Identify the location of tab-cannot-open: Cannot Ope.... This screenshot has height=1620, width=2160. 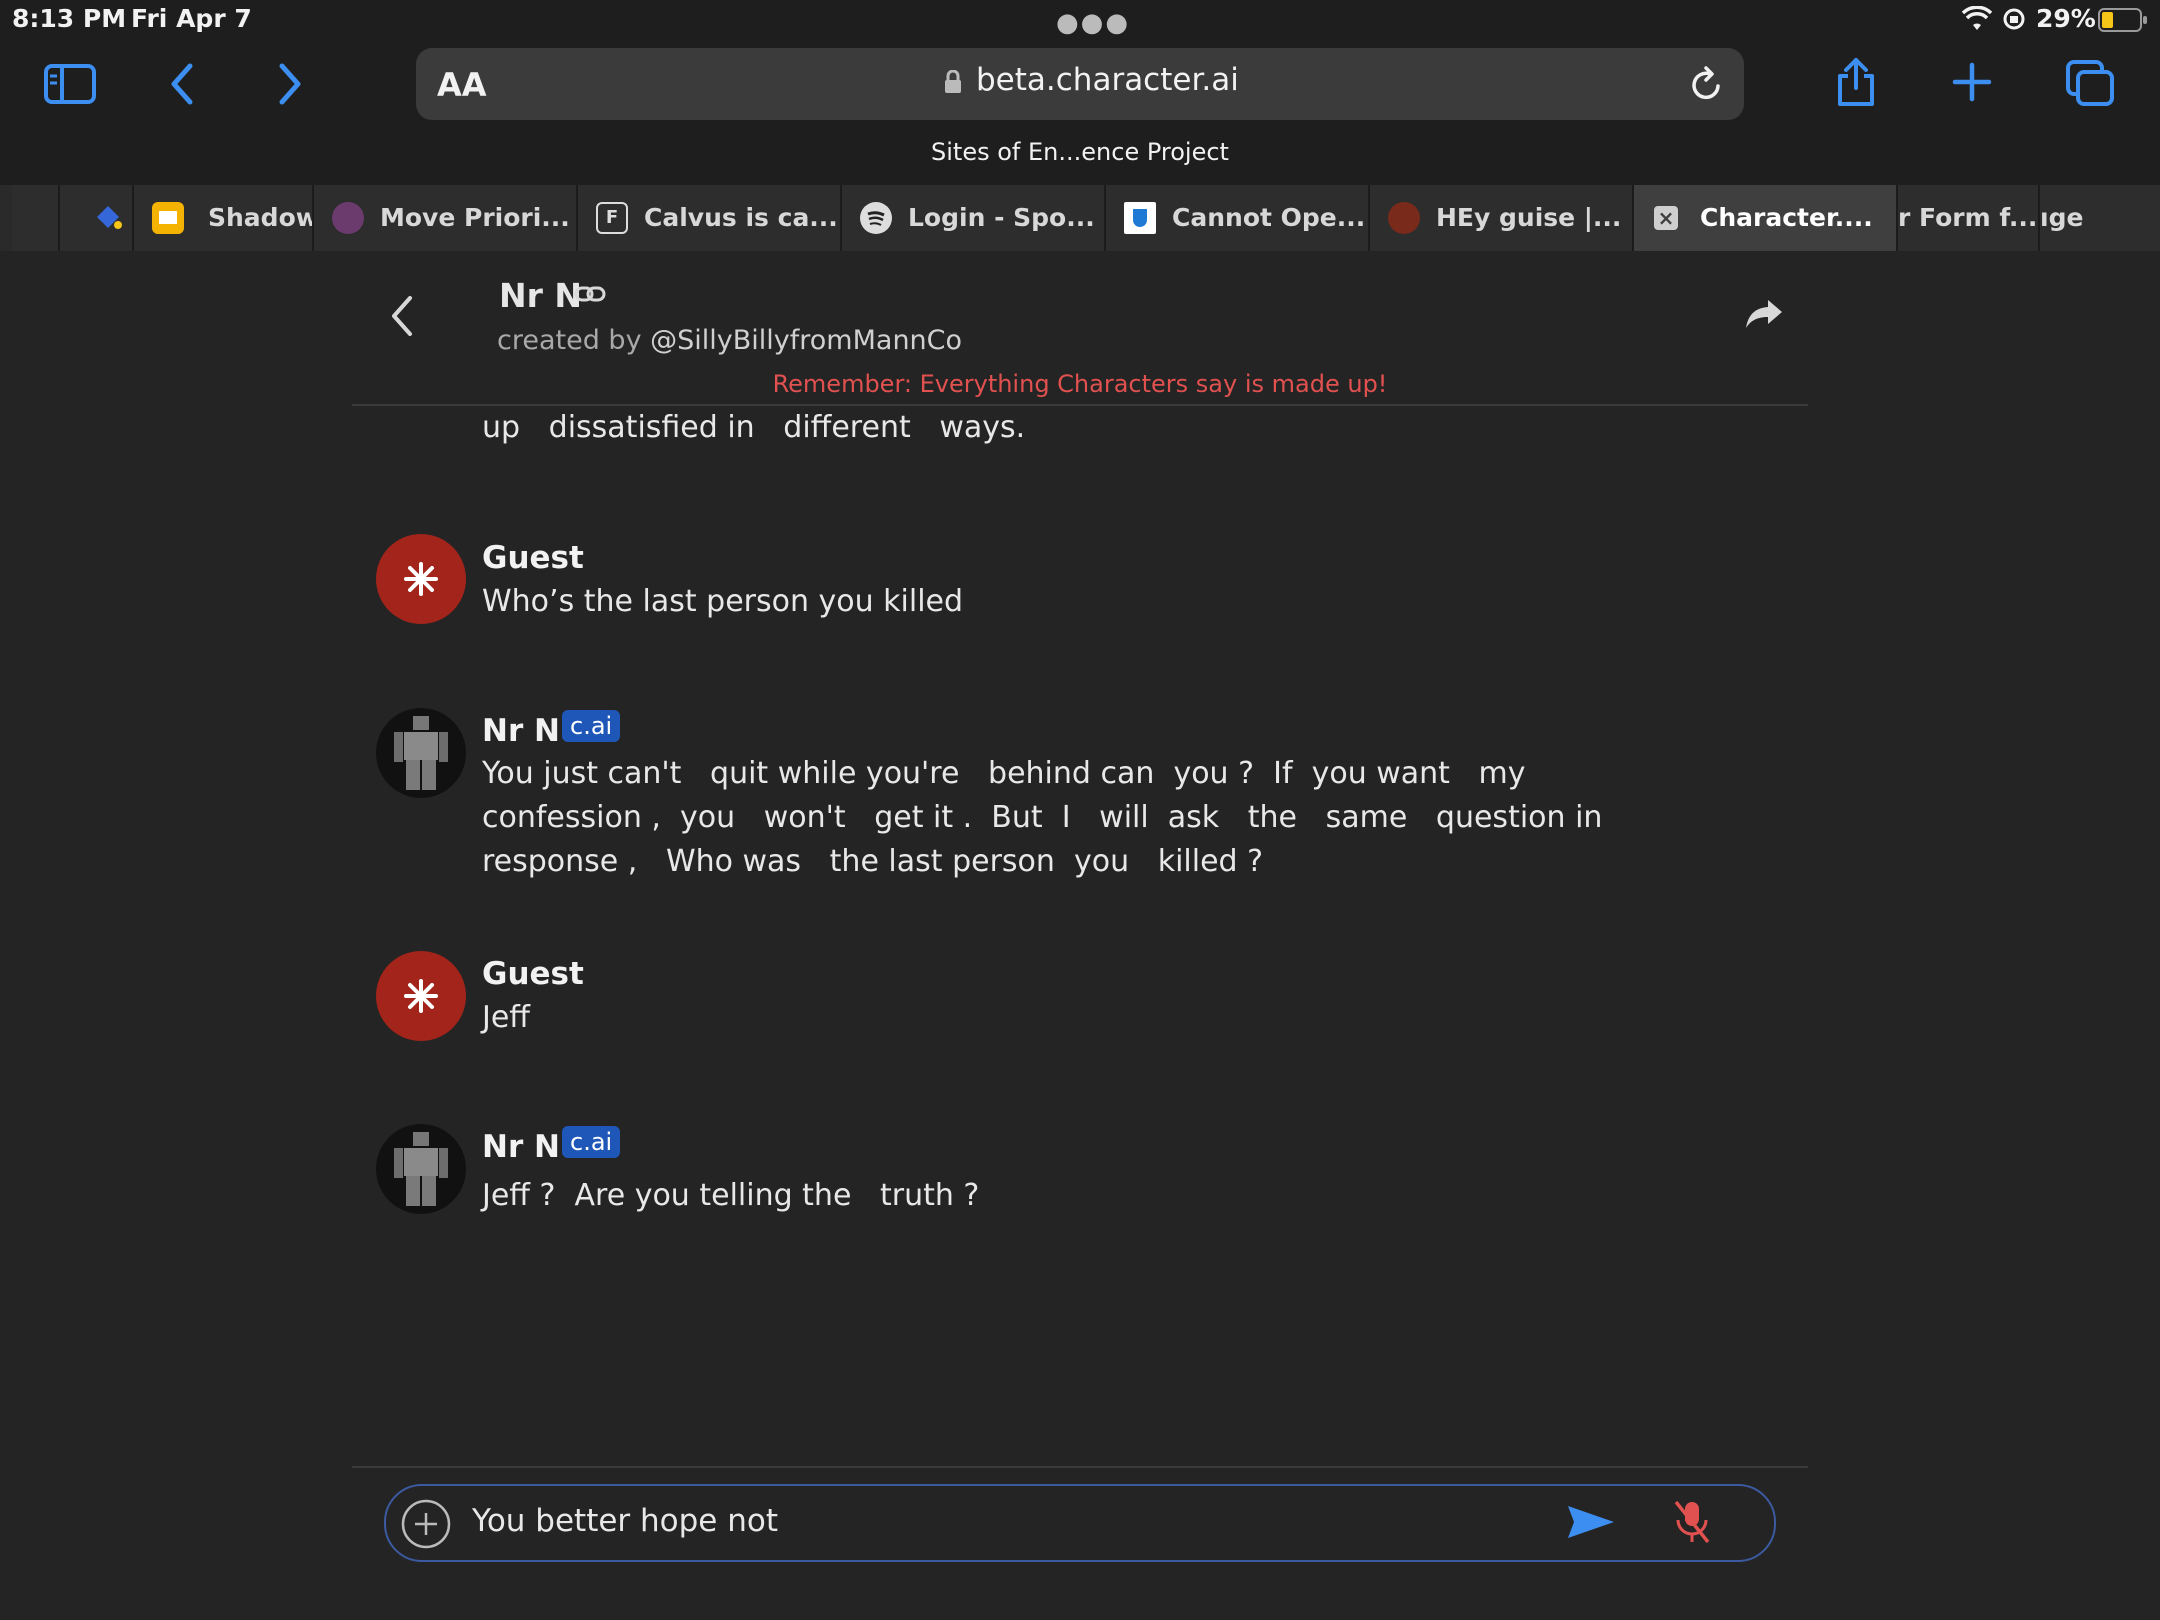
(1238, 218).